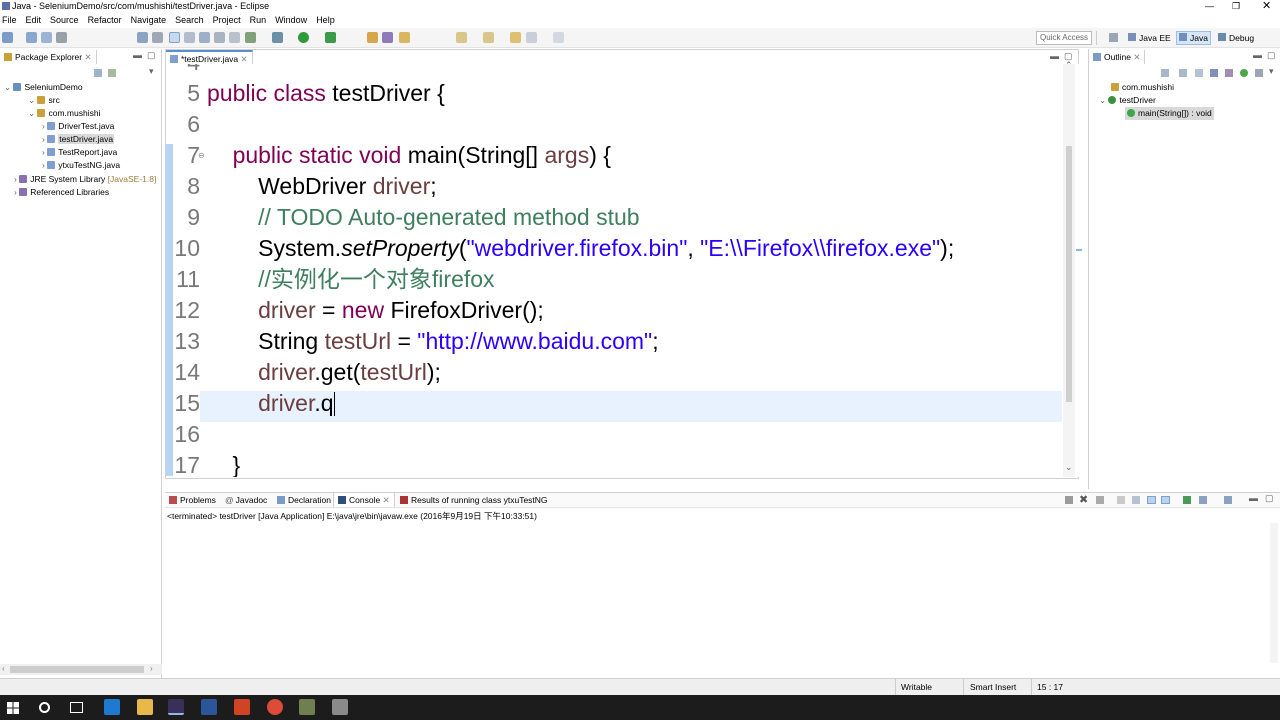 This screenshot has height=720, width=1280. I want to click on debug-icon, so click(277, 37).